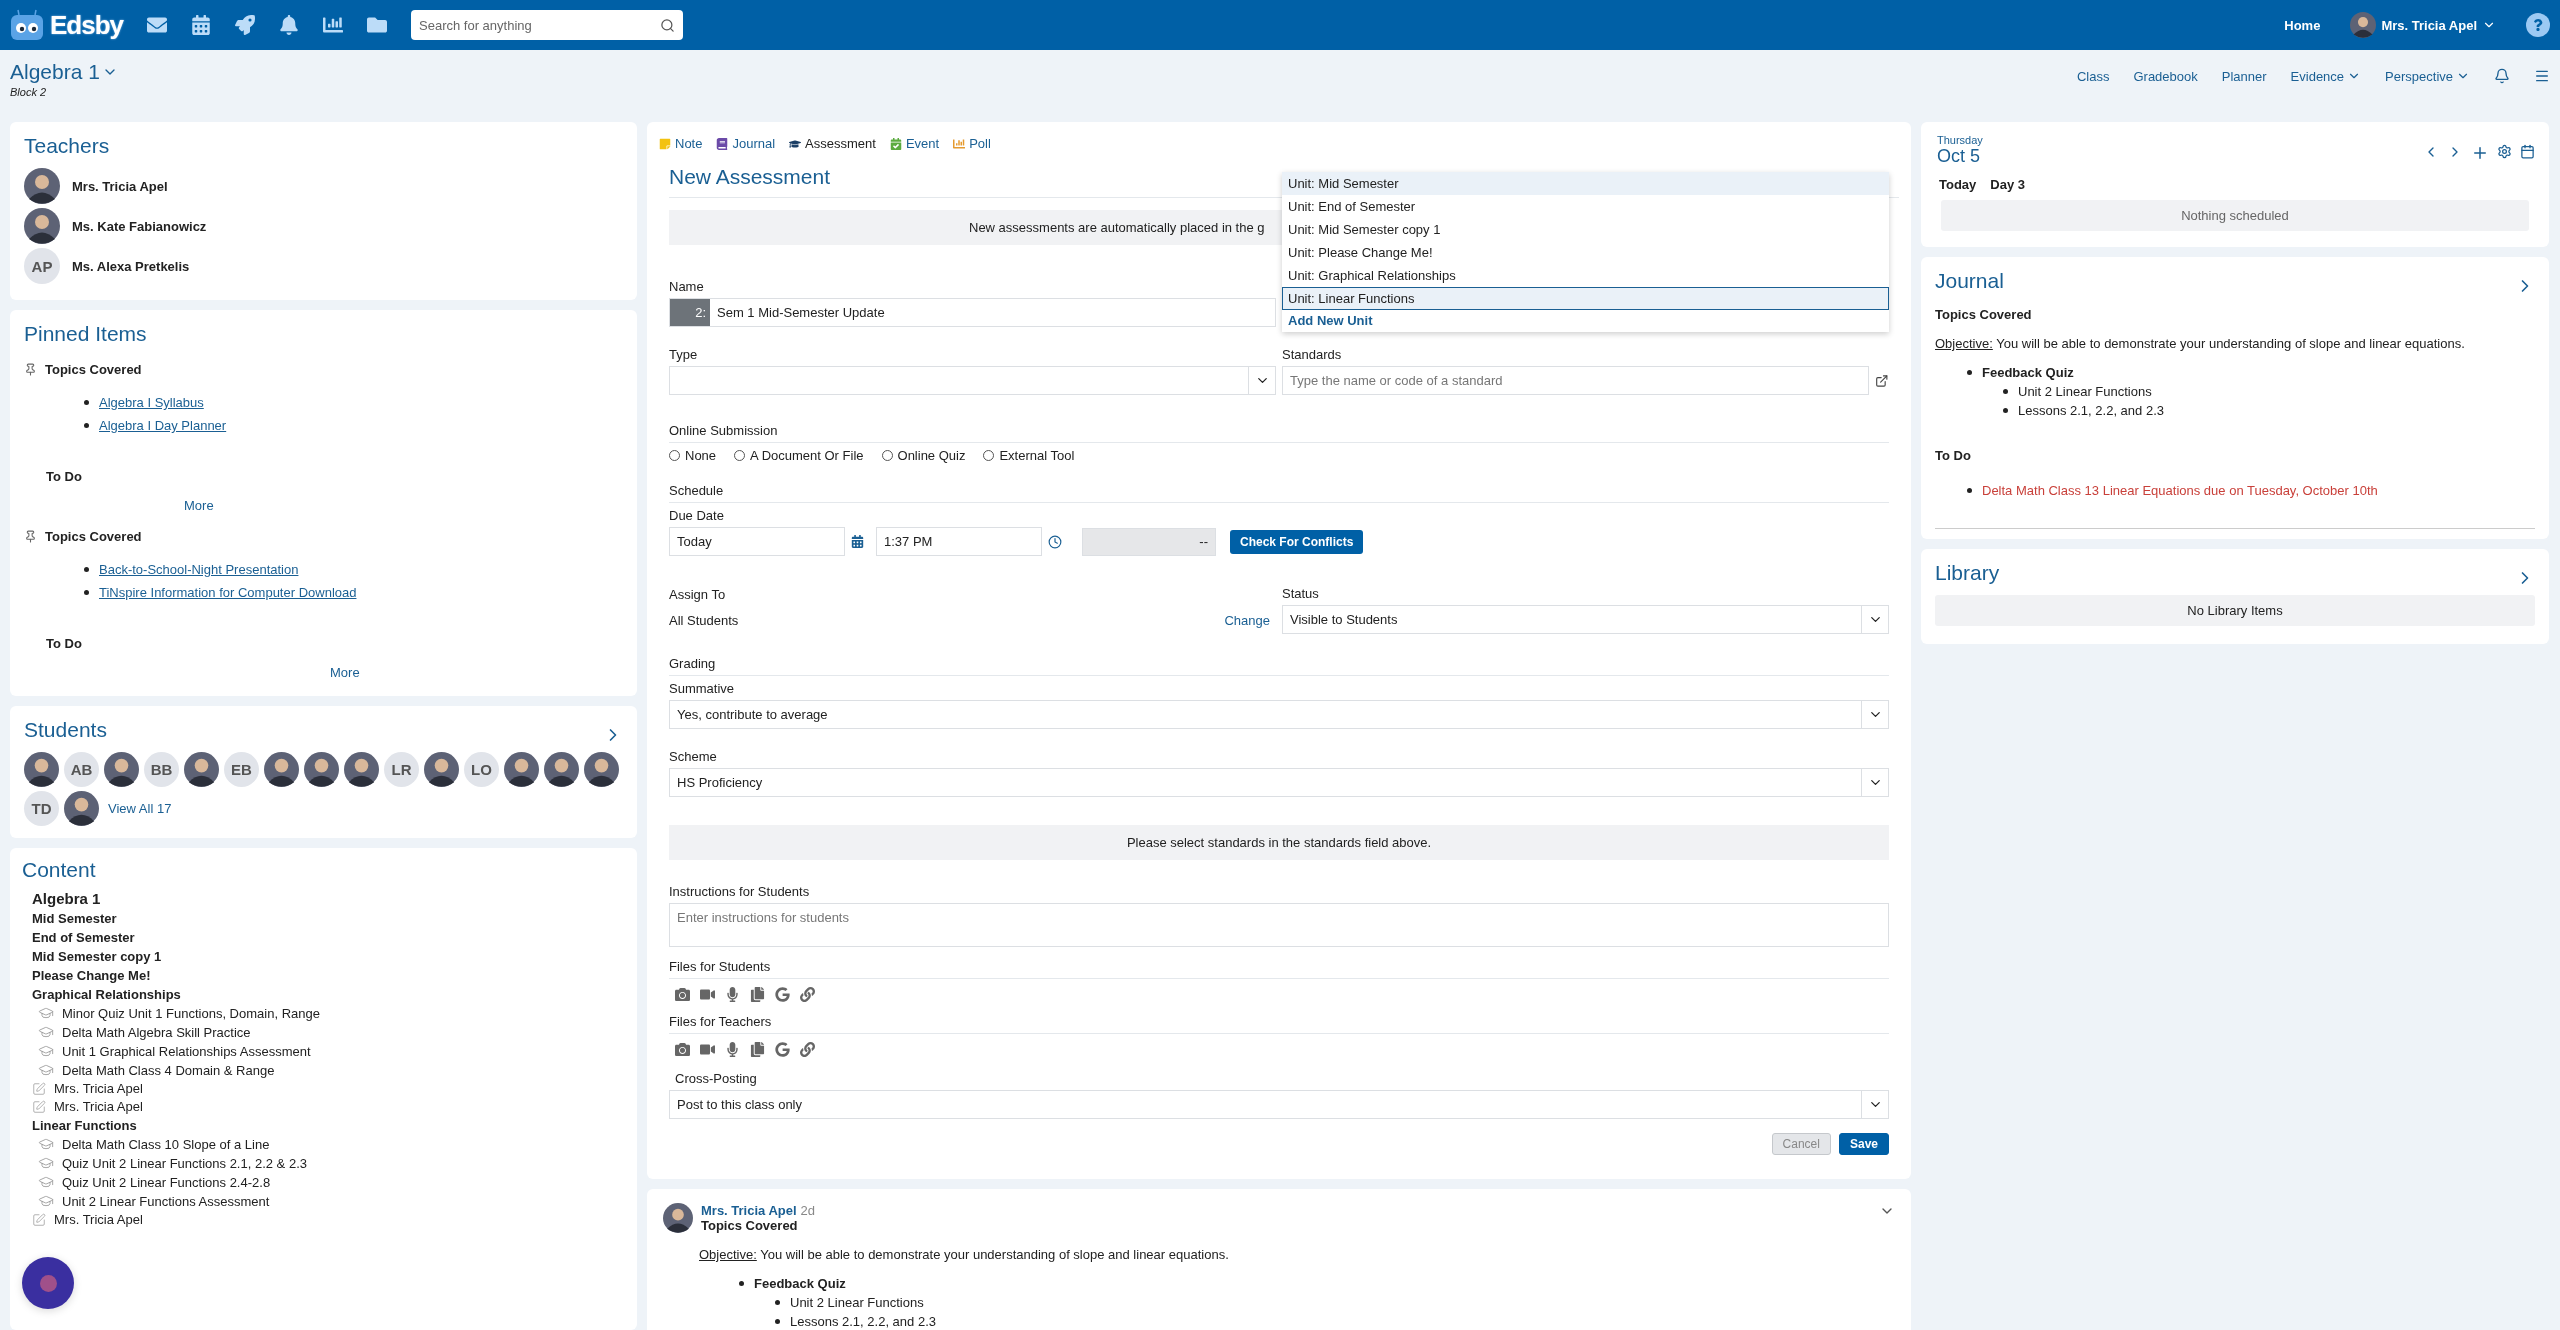  What do you see at coordinates (328, 994) in the screenshot?
I see `unit-title: Graphical Relationships` at bounding box center [328, 994].